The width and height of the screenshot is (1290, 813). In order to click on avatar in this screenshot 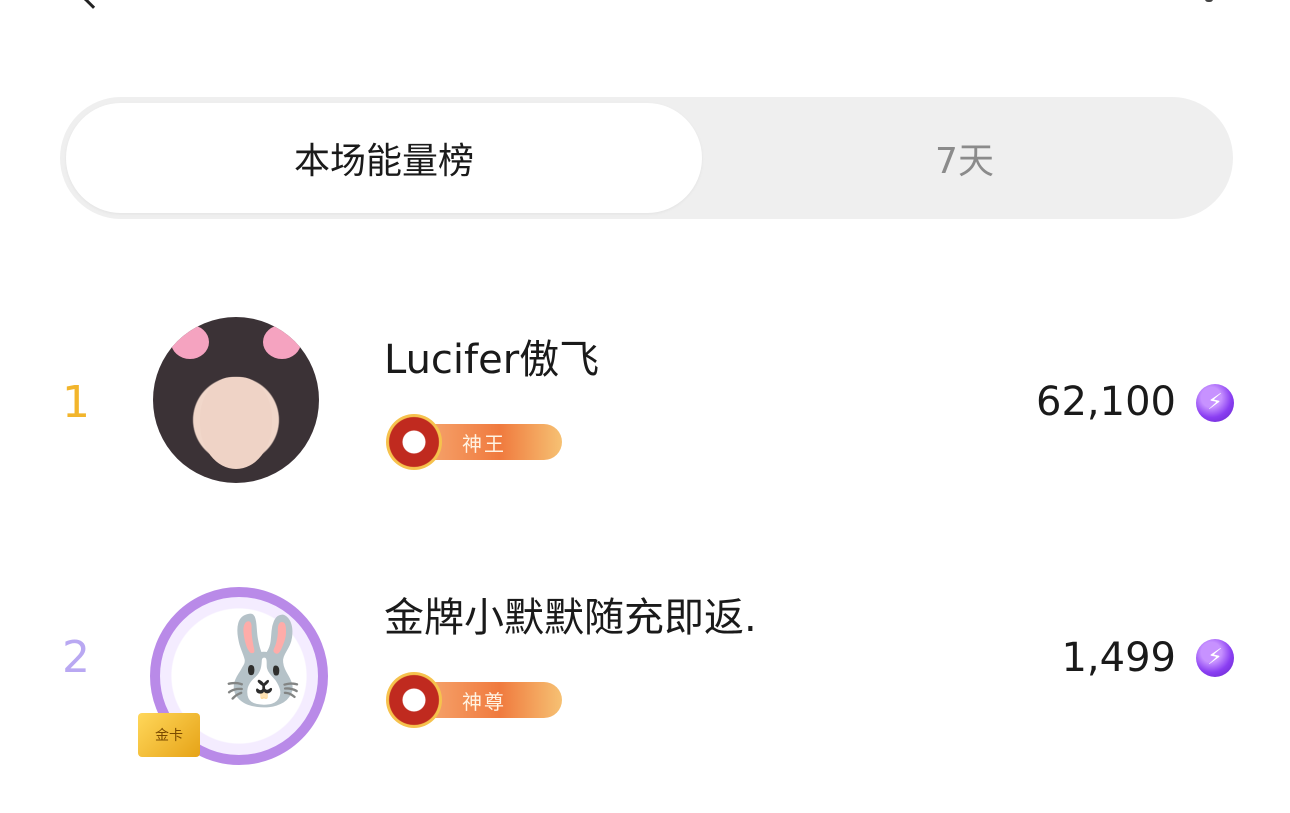, I will do `click(236, 400)`.